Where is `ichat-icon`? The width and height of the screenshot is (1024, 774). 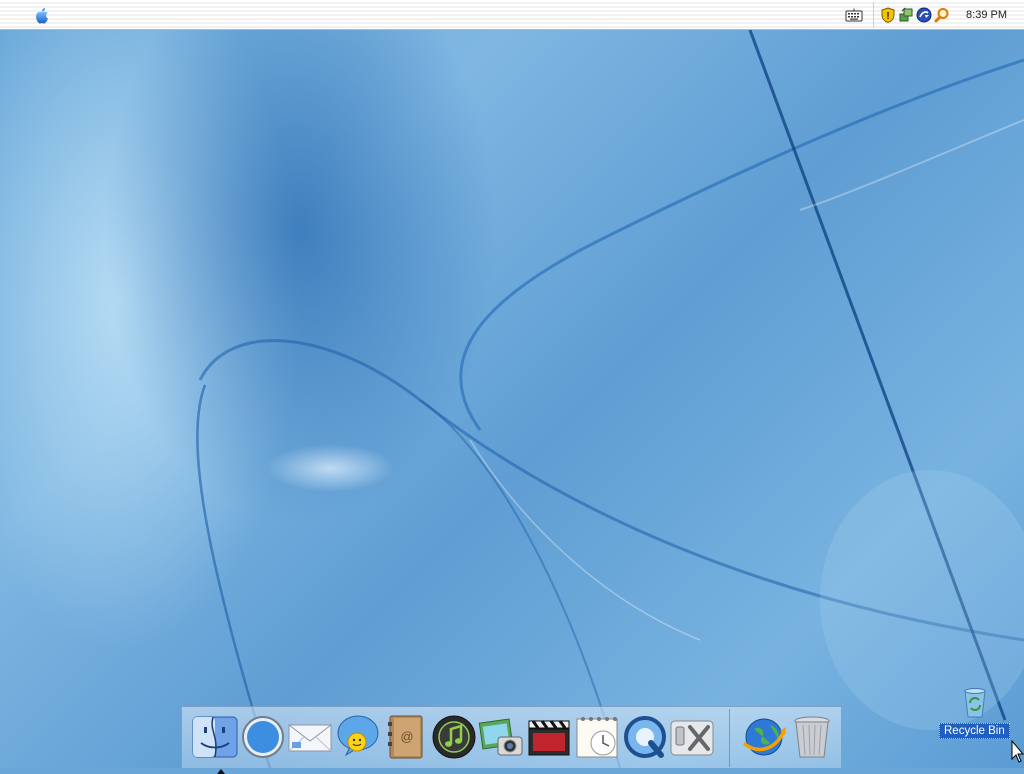
ichat-icon is located at coordinates (358, 737).